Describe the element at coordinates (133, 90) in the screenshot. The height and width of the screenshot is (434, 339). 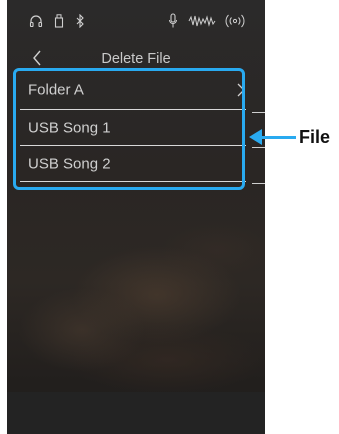
I see `list-item-folder-a: Folder A` at that location.